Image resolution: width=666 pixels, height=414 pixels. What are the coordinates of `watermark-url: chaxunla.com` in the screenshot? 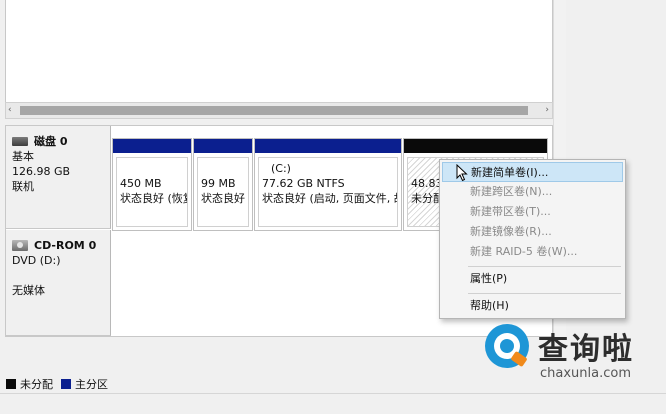 It's located at (585, 373).